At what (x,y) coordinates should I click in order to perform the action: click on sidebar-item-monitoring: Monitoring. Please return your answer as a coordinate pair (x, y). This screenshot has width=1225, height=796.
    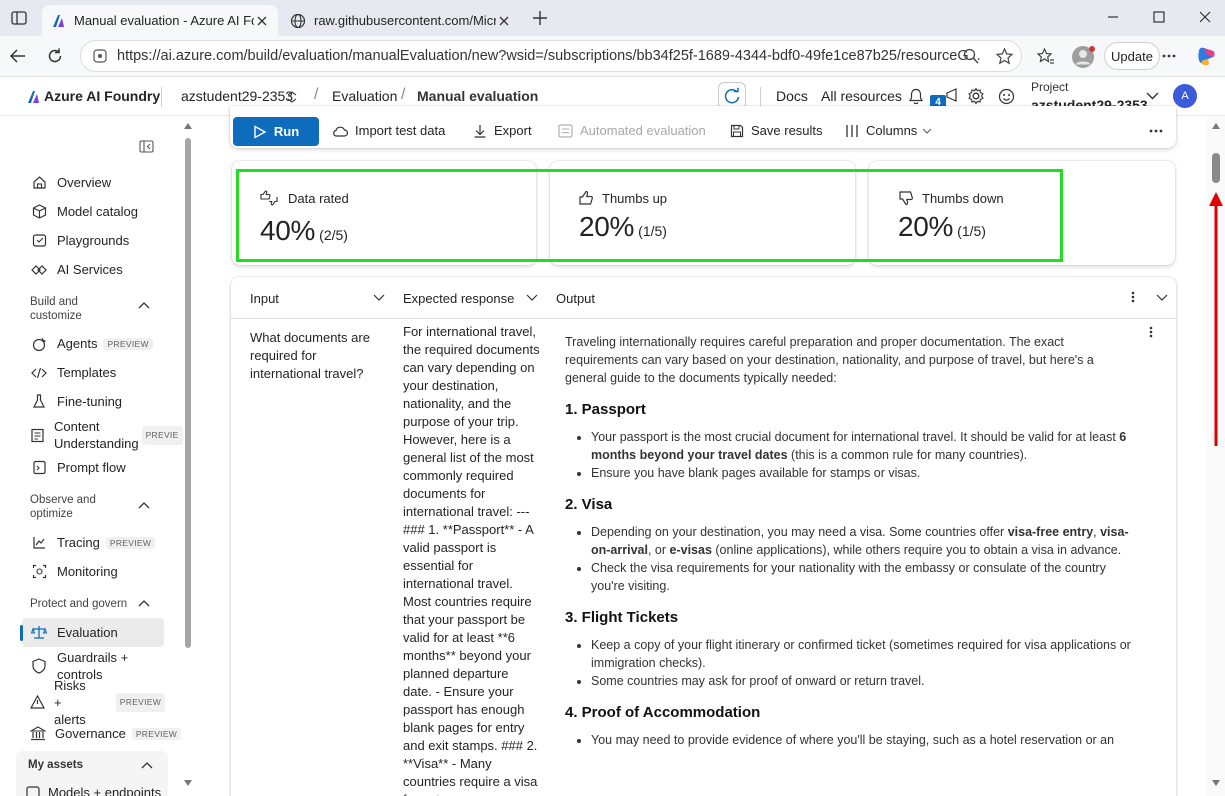
    Looking at the image, I should click on (93, 571).